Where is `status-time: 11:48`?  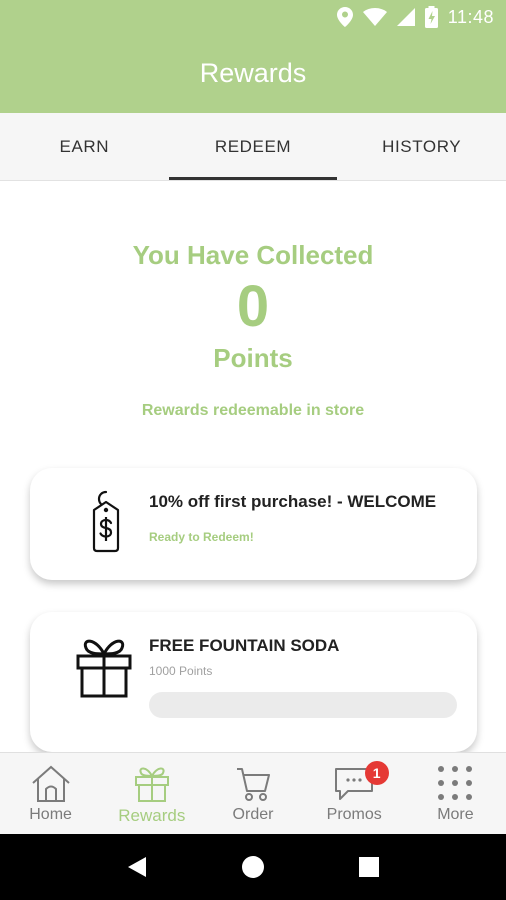 status-time: 11:48 is located at coordinates (470, 16).